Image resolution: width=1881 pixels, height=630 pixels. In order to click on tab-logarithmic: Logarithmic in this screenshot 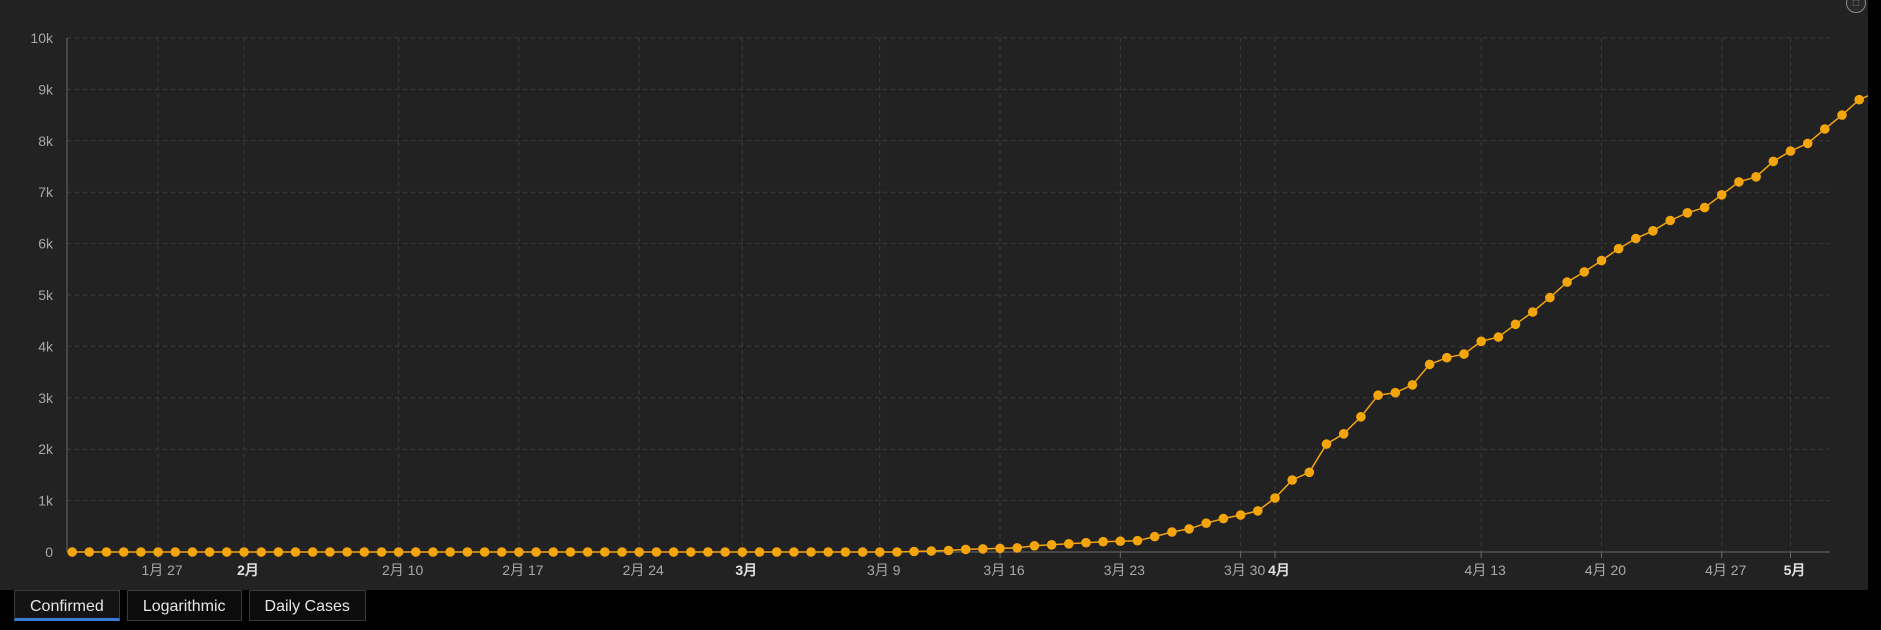, I will do `click(184, 605)`.